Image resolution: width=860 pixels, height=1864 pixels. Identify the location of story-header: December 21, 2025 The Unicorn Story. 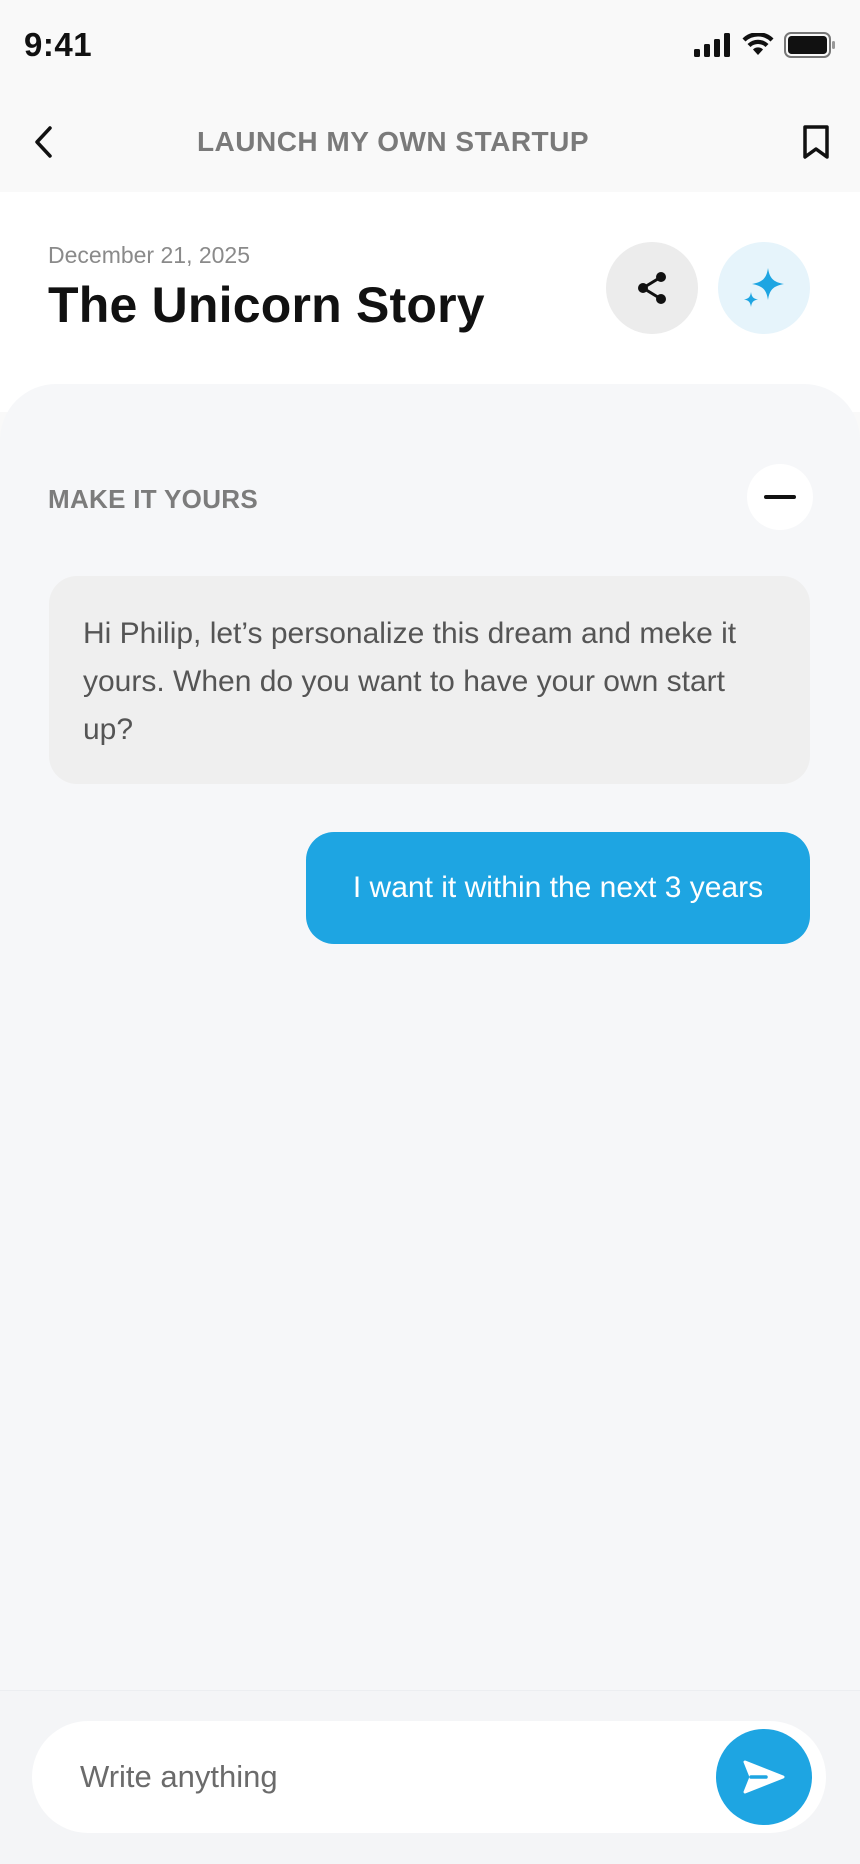
(430, 302).